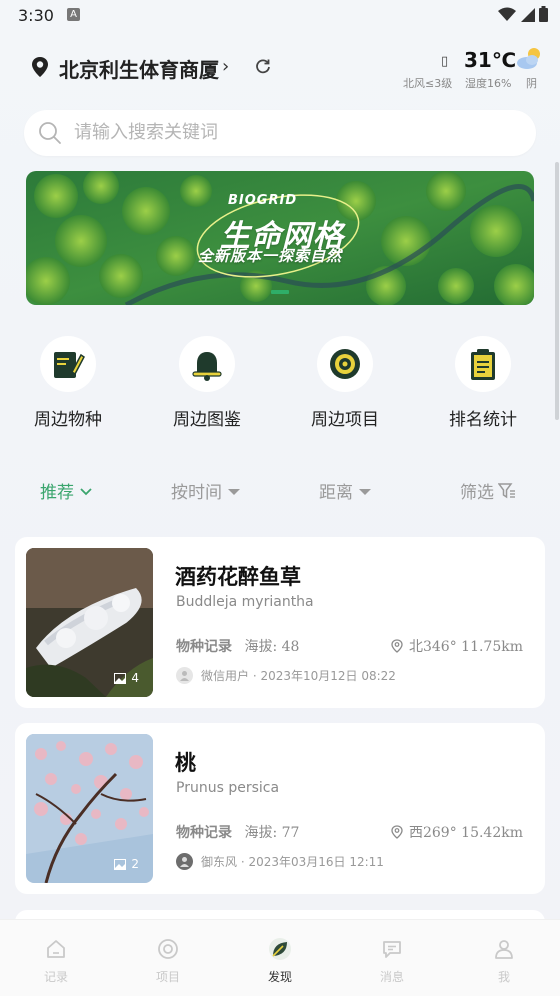 This screenshot has width=560, height=996. What do you see at coordinates (167, 977) in the screenshot?
I see `tab-label: 项目` at bounding box center [167, 977].